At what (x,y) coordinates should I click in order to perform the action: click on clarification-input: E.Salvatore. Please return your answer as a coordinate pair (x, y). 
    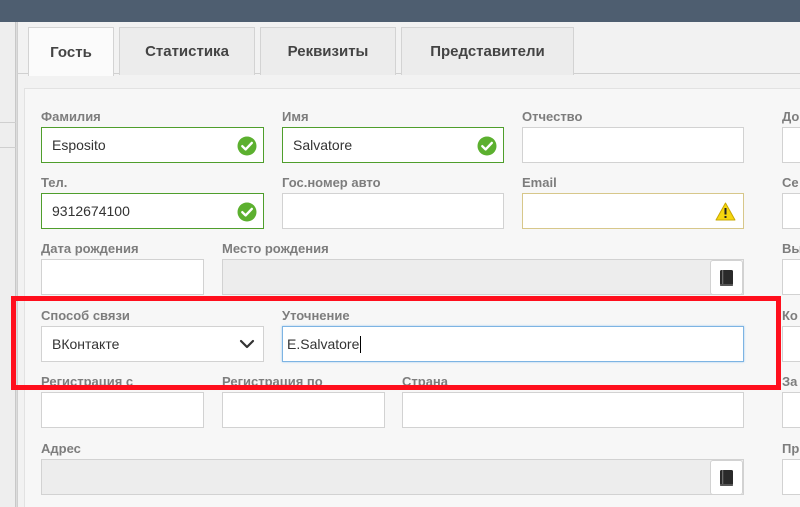
    Looking at the image, I should click on (513, 344).